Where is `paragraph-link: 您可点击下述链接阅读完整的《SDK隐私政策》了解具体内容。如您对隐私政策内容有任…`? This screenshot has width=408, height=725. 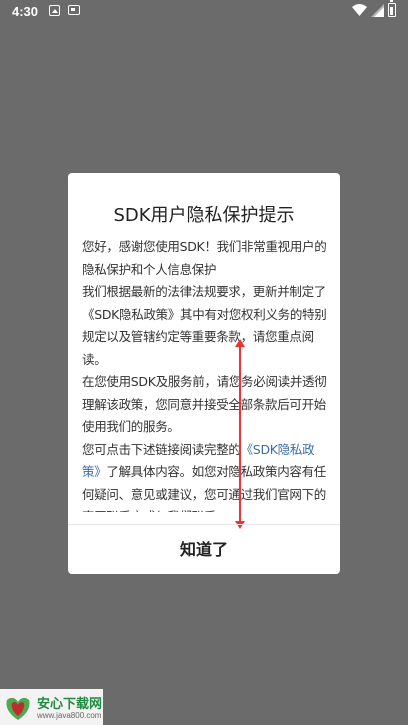 paragraph-link: 您可点击下述链接阅读完整的《SDK隐私政策》了解具体内容。如您对隐私政策内容有任… is located at coordinates (204, 476).